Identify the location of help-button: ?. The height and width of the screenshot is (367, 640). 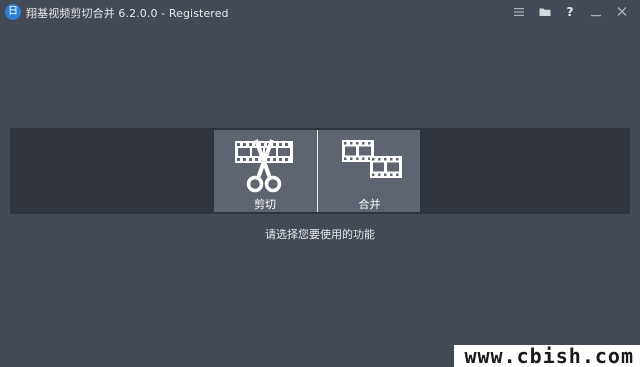
(570, 12).